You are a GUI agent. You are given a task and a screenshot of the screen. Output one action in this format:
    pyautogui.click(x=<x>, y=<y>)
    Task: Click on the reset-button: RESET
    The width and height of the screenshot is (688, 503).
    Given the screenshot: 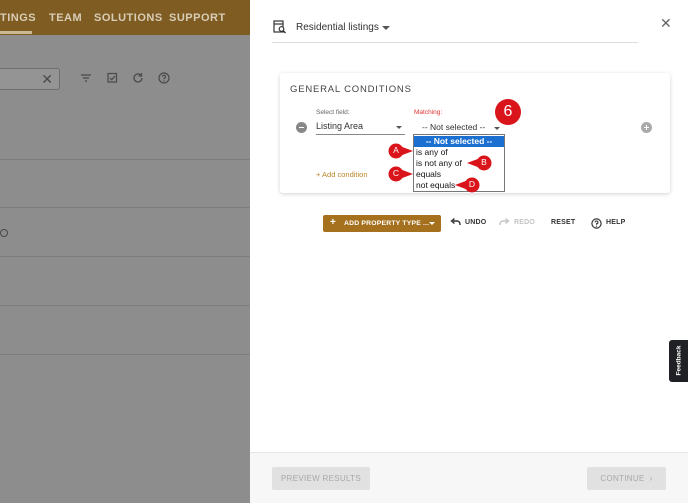 What is the action you would take?
    pyautogui.click(x=563, y=222)
    